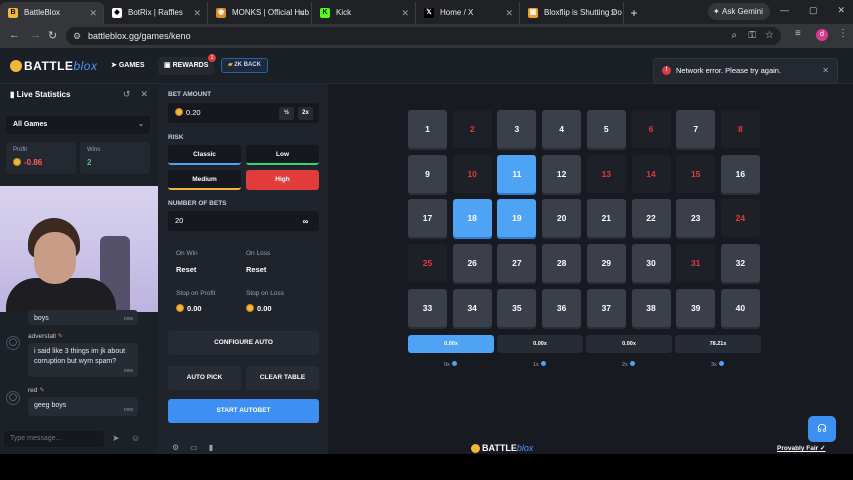 This screenshot has height=480, width=853. What do you see at coordinates (52, 35) in the screenshot?
I see `reload-icon: ↻` at bounding box center [52, 35].